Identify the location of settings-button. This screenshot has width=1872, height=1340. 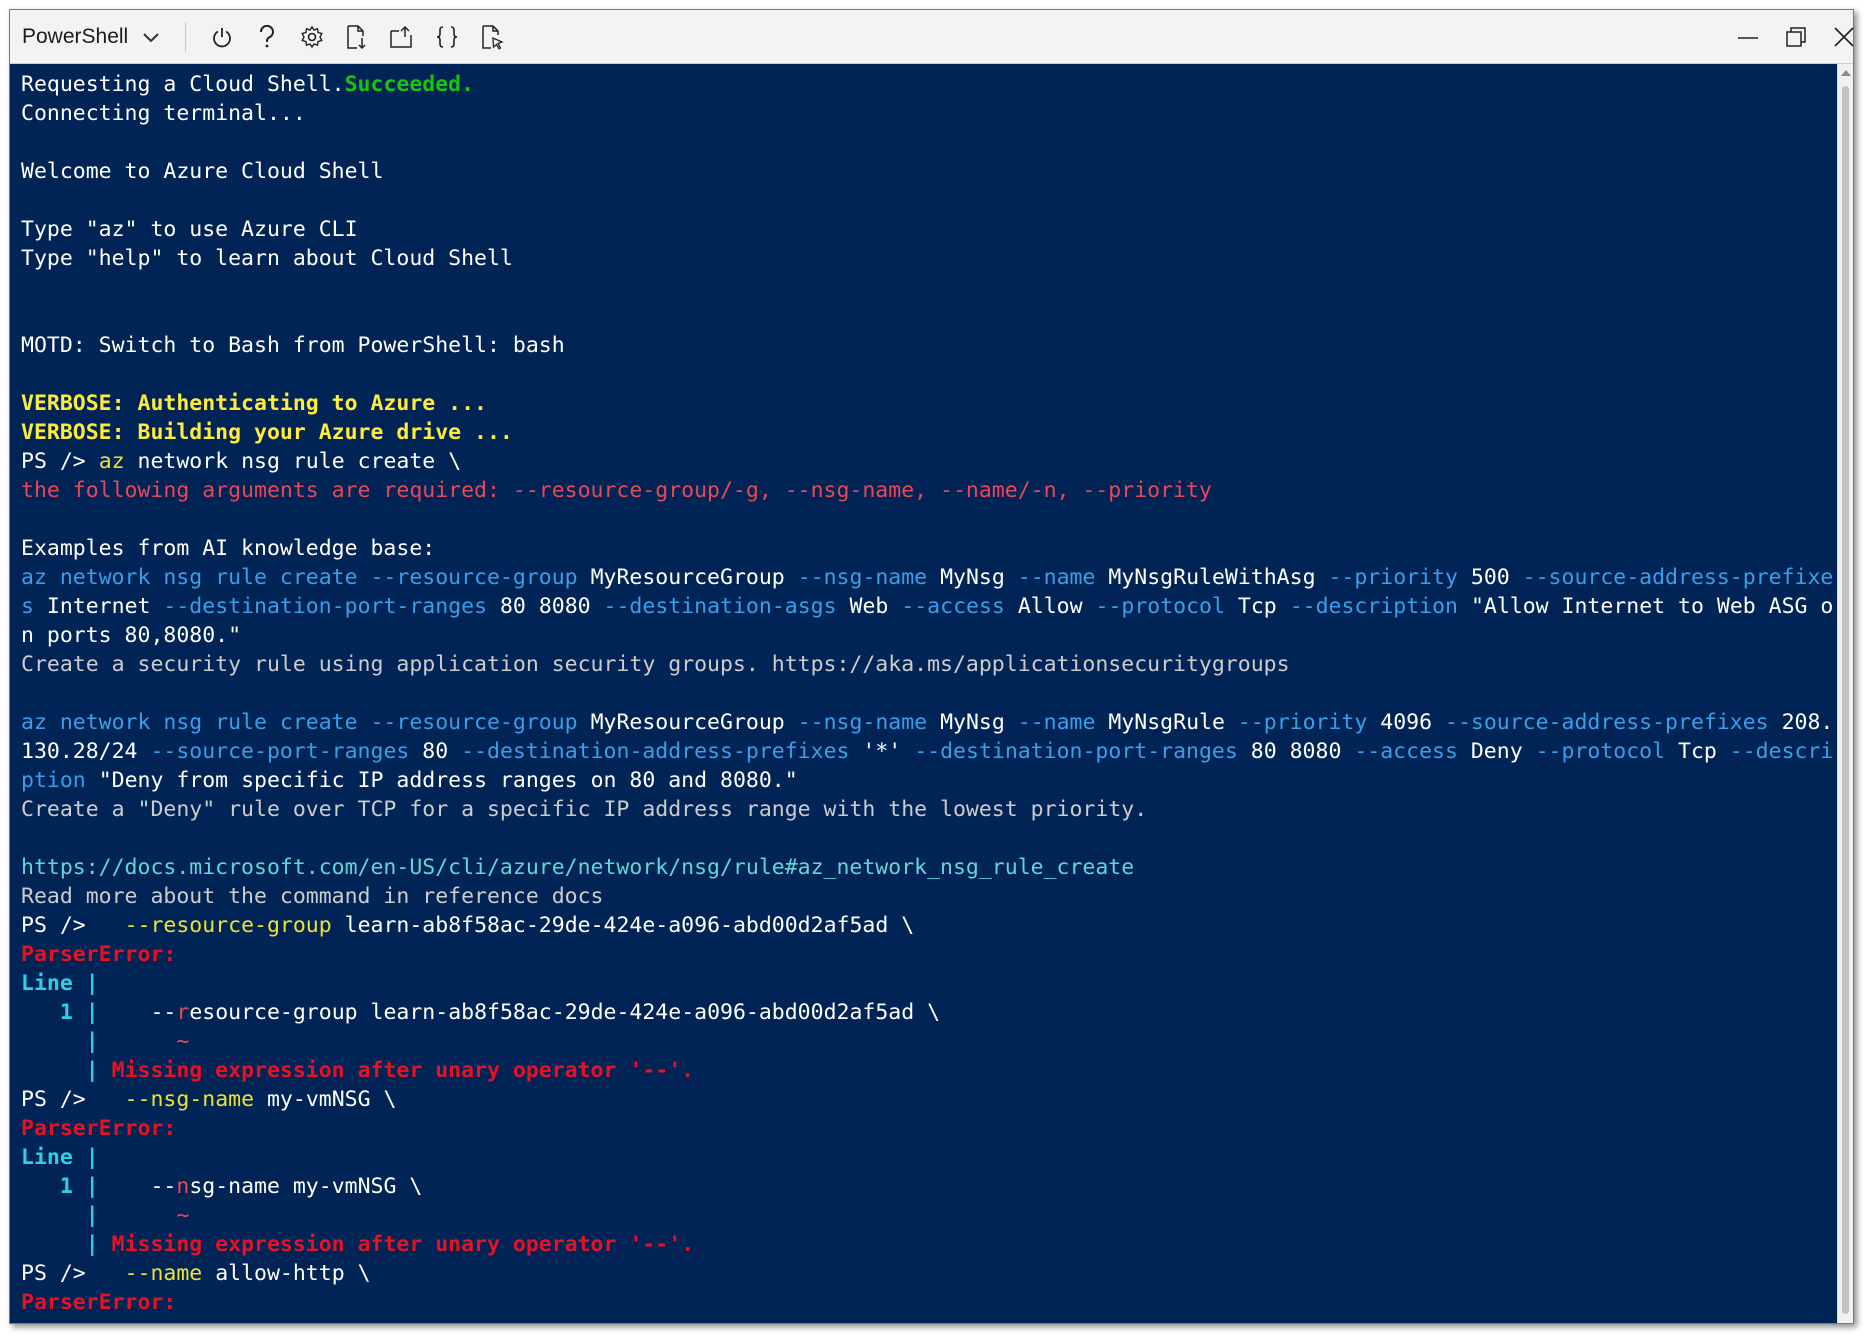
(312, 37).